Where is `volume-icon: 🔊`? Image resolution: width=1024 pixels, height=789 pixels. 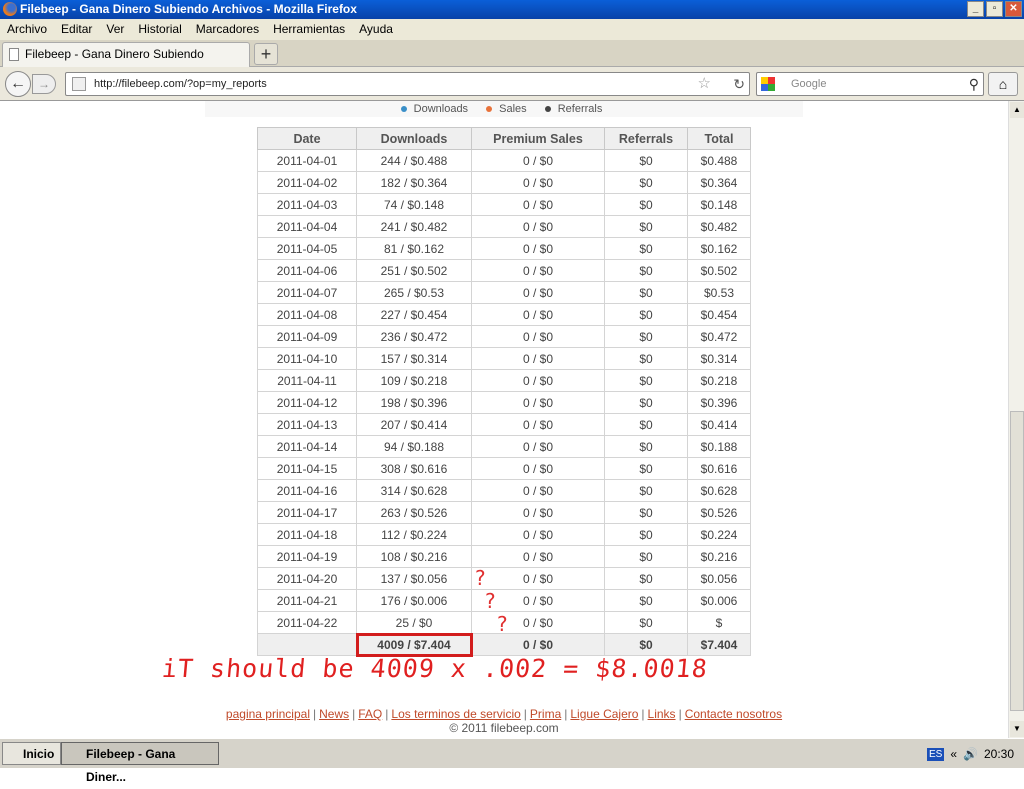 volume-icon: 🔊 is located at coordinates (970, 754).